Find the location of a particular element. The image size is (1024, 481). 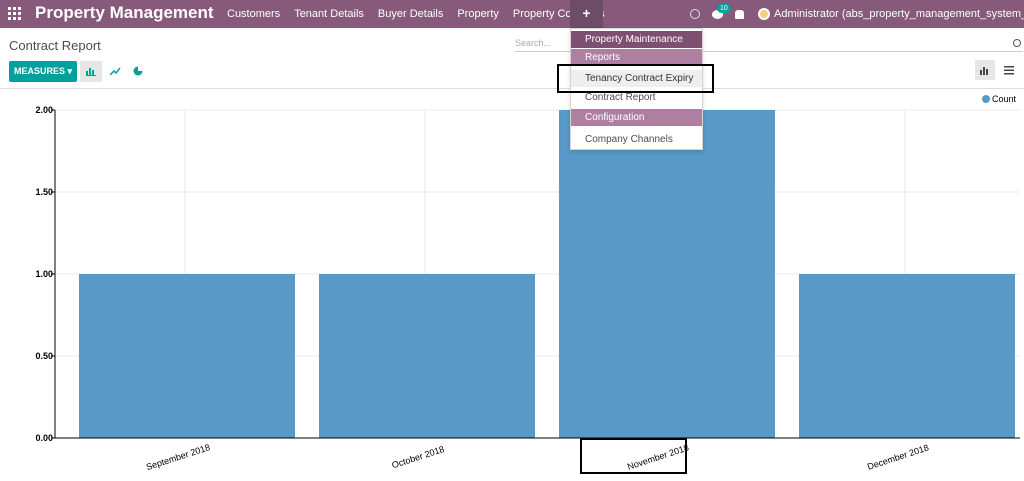

dropdown-item-configuration: Configuration is located at coordinates (636, 117).